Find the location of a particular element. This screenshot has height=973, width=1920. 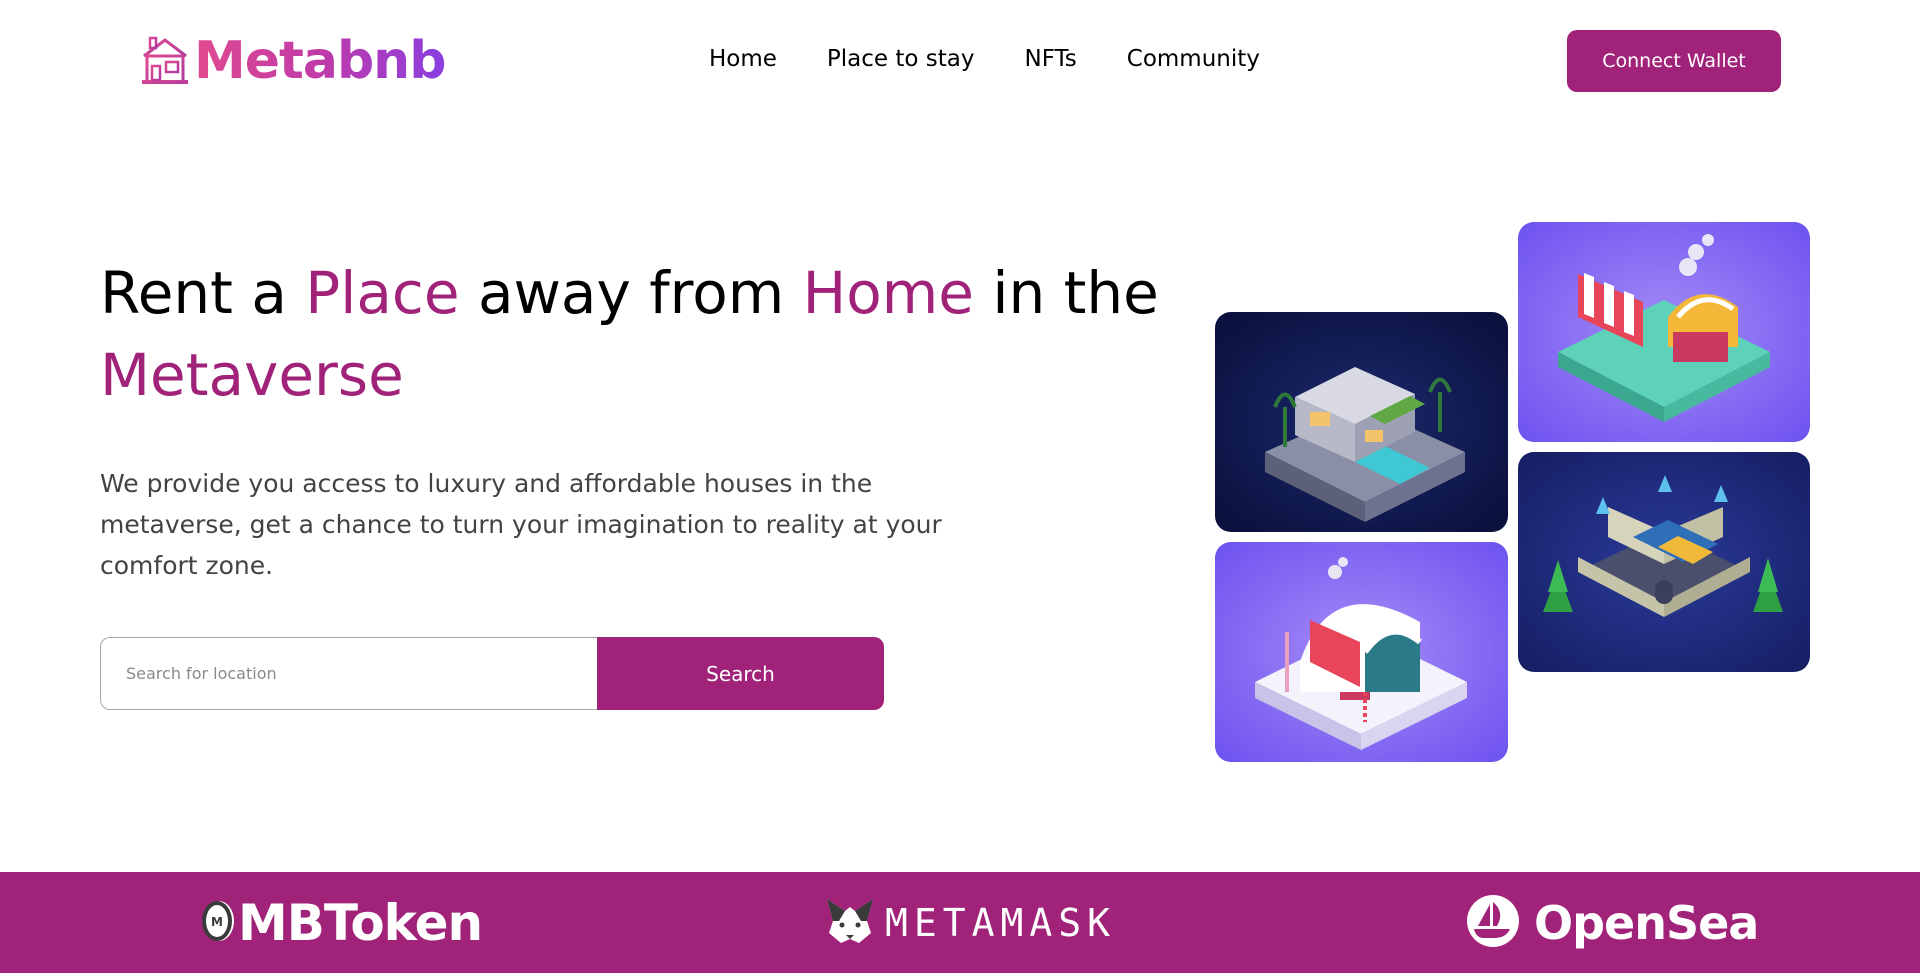

metamask-fox-icon is located at coordinates (850, 923).